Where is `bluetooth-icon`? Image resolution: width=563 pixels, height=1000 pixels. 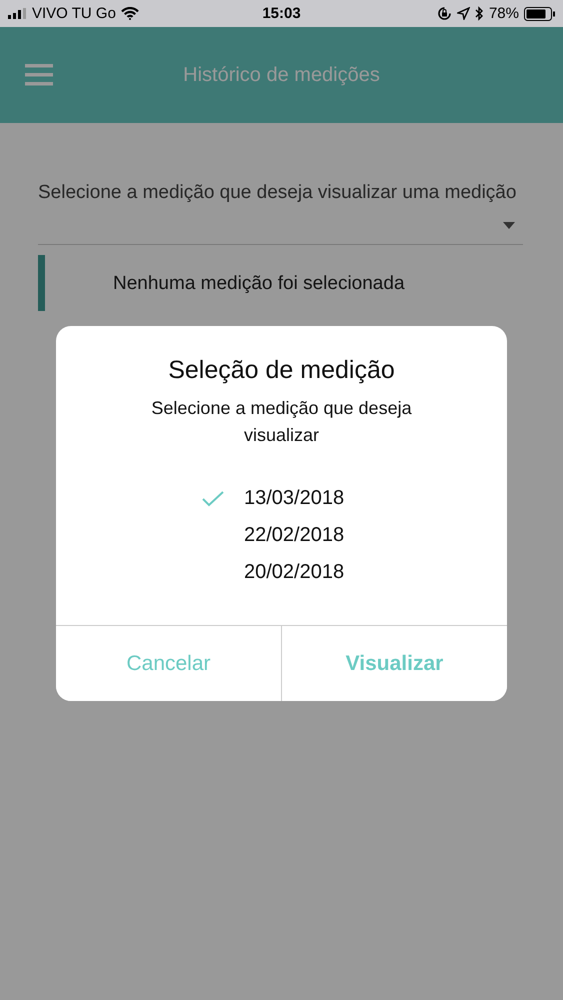
bluetooth-icon is located at coordinates (479, 13).